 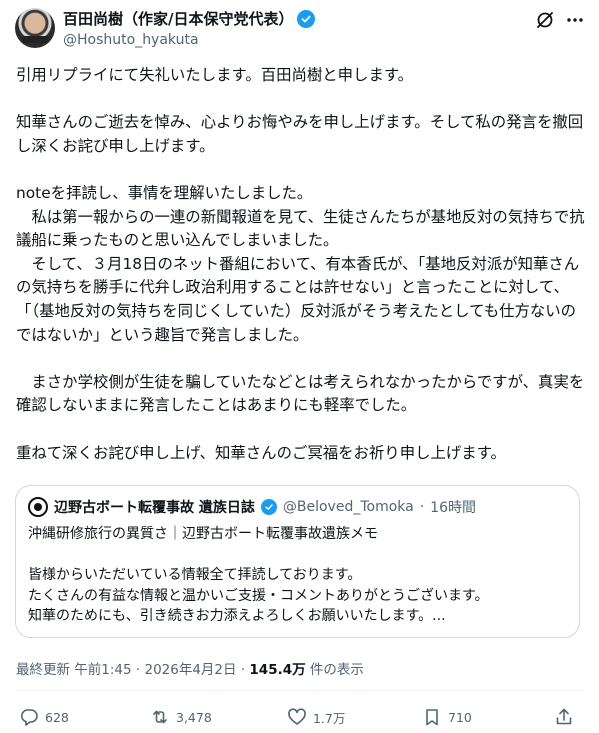 What do you see at coordinates (336, 670) in the screenshot?
I see `views-label: 件の表示` at bounding box center [336, 670].